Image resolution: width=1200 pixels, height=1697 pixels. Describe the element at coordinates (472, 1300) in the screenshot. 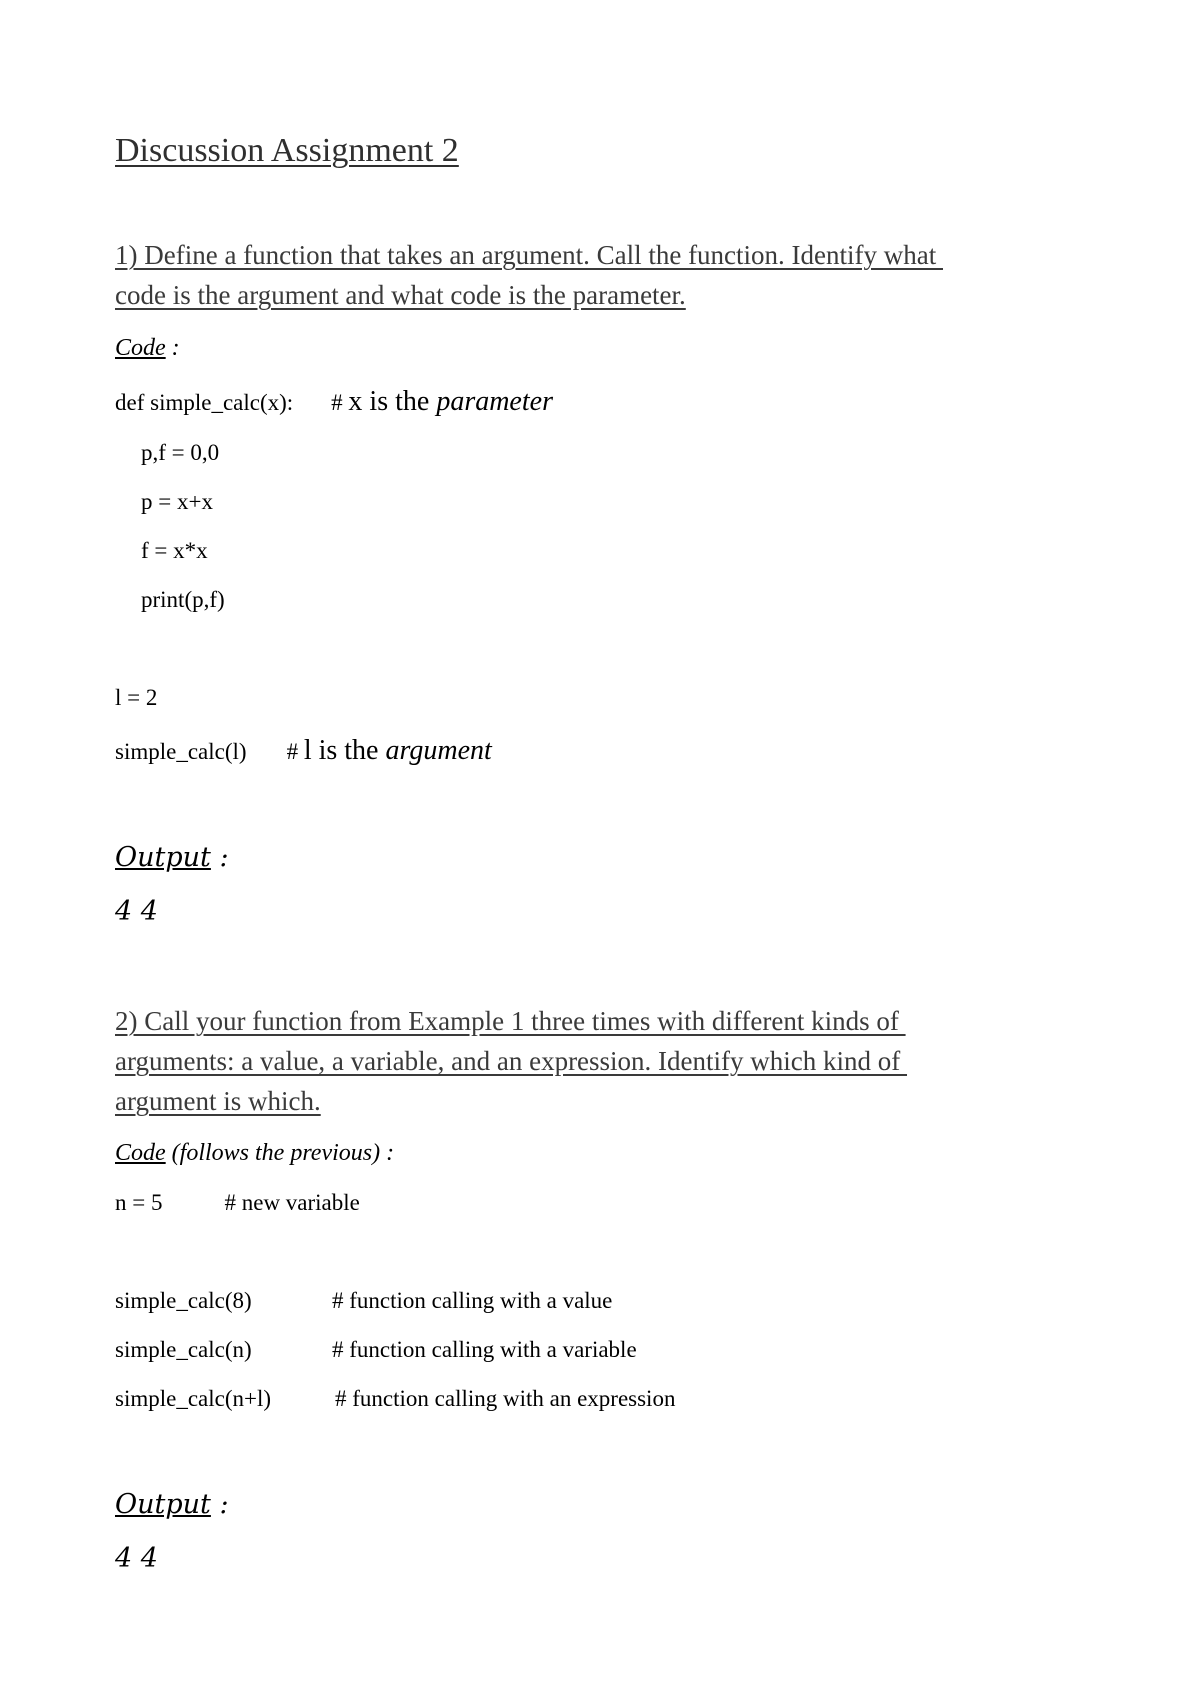

I see `call-comment: # function calling with a value` at that location.